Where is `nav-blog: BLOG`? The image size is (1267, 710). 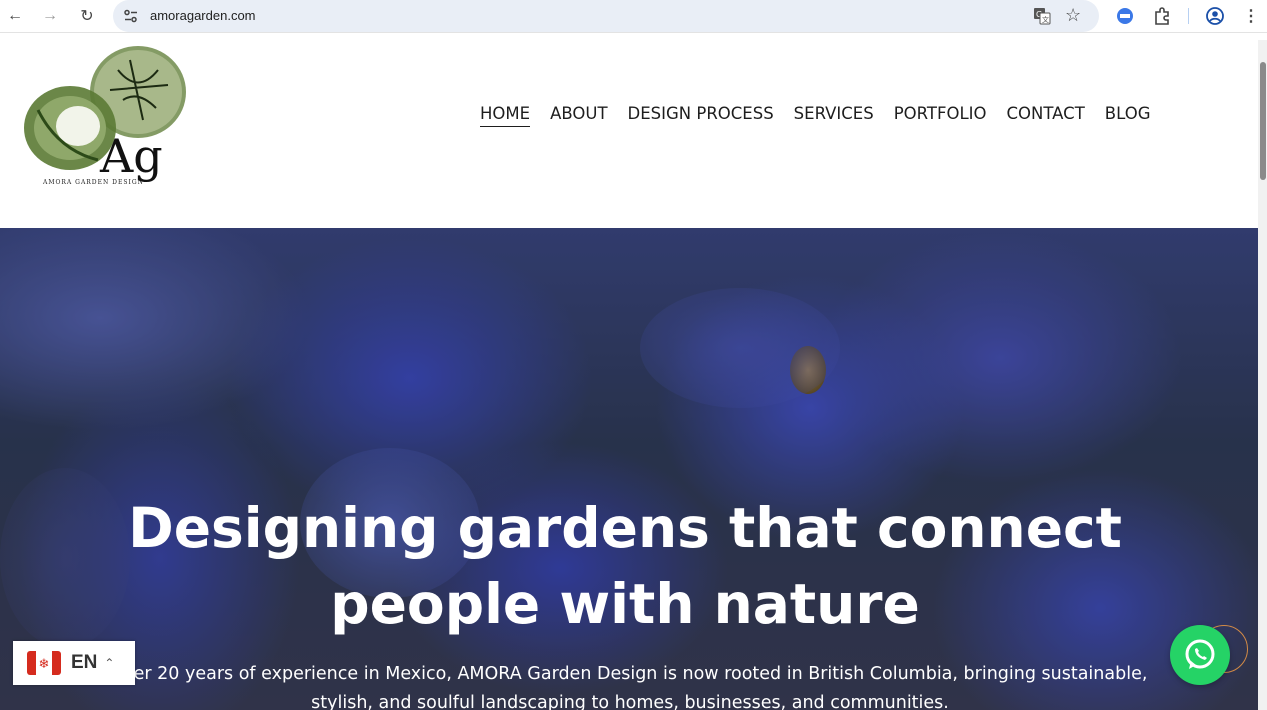 nav-blog: BLOG is located at coordinates (1128, 115).